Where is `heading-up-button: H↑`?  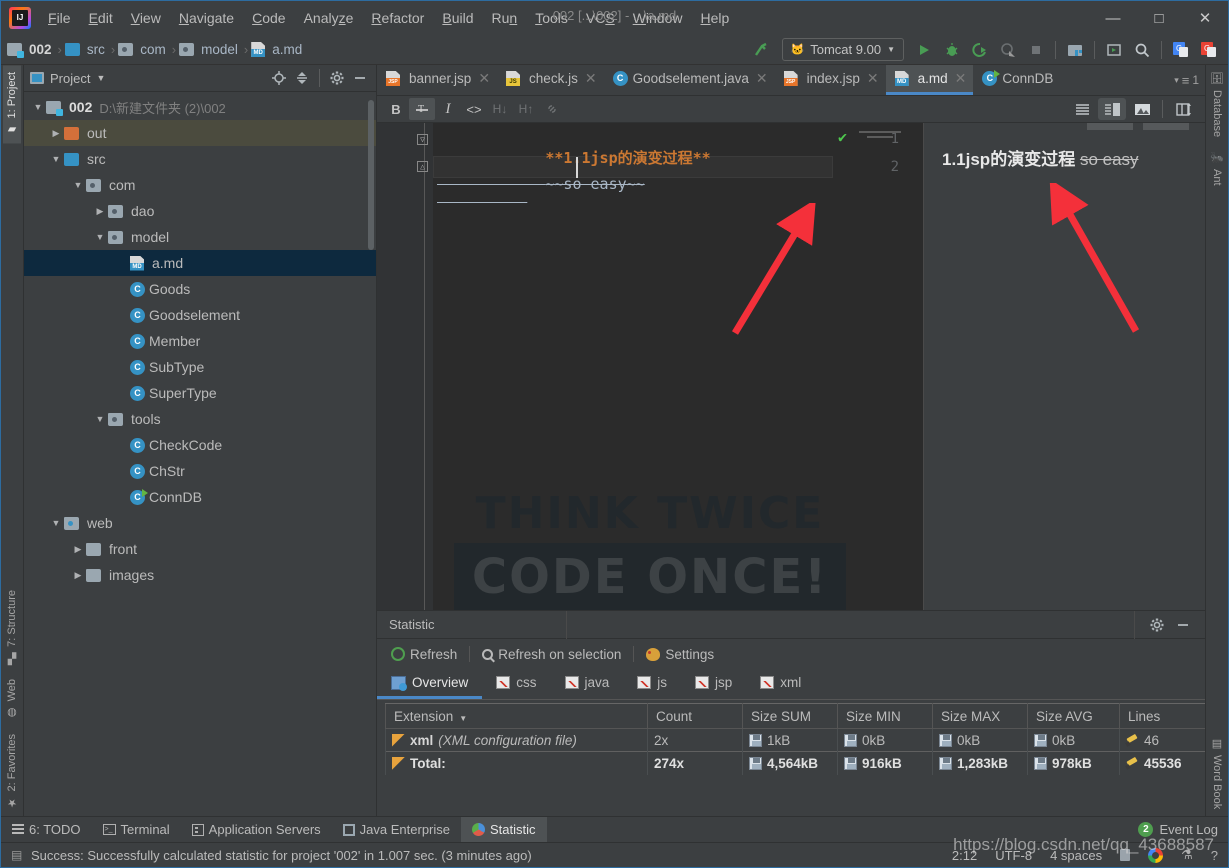
heading-up-button: H↑ is located at coordinates (526, 109).